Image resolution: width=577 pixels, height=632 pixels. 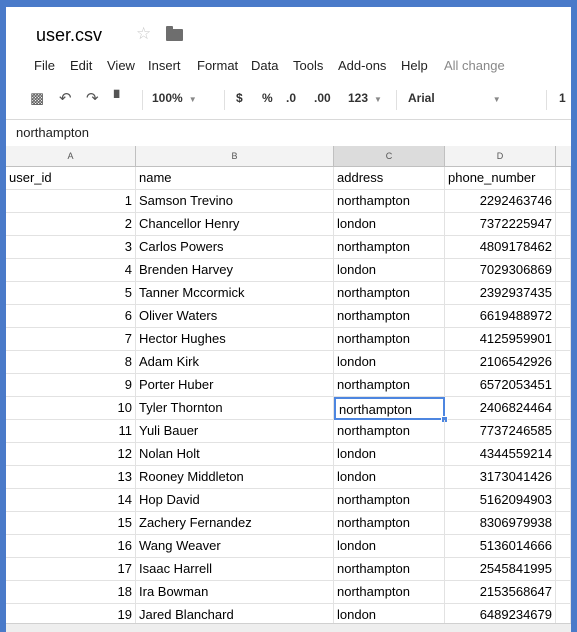 What do you see at coordinates (414, 65) in the screenshot?
I see `menu-help: Help` at bounding box center [414, 65].